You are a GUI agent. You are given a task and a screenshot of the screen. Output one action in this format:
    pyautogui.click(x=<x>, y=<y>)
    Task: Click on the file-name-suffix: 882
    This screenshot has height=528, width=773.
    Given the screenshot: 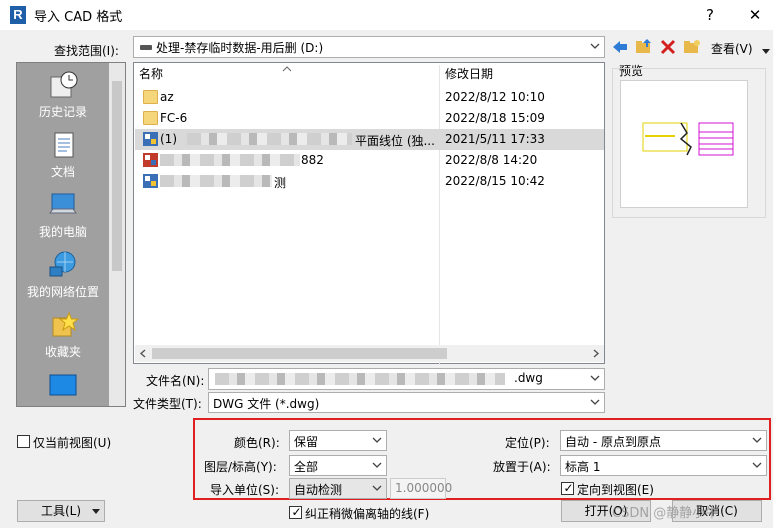 What is the action you would take?
    pyautogui.click(x=312, y=160)
    